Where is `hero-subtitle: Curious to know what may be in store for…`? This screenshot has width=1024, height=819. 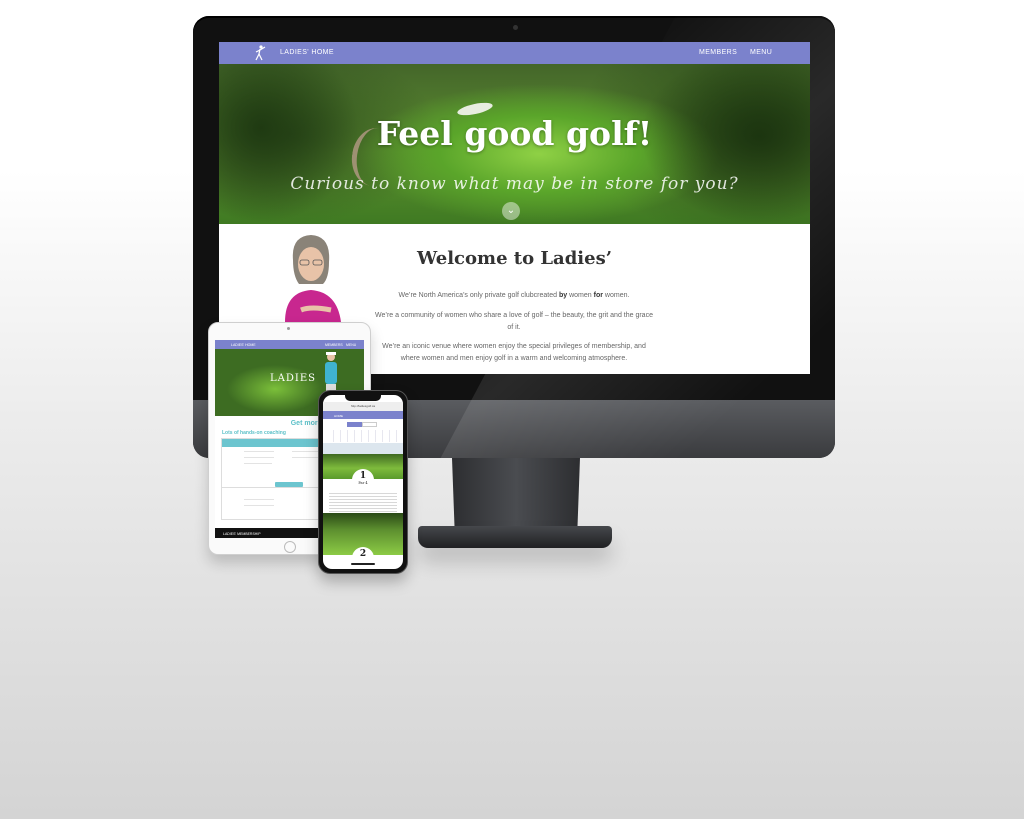
hero-subtitle: Curious to know what may be in store for… is located at coordinates (514, 184).